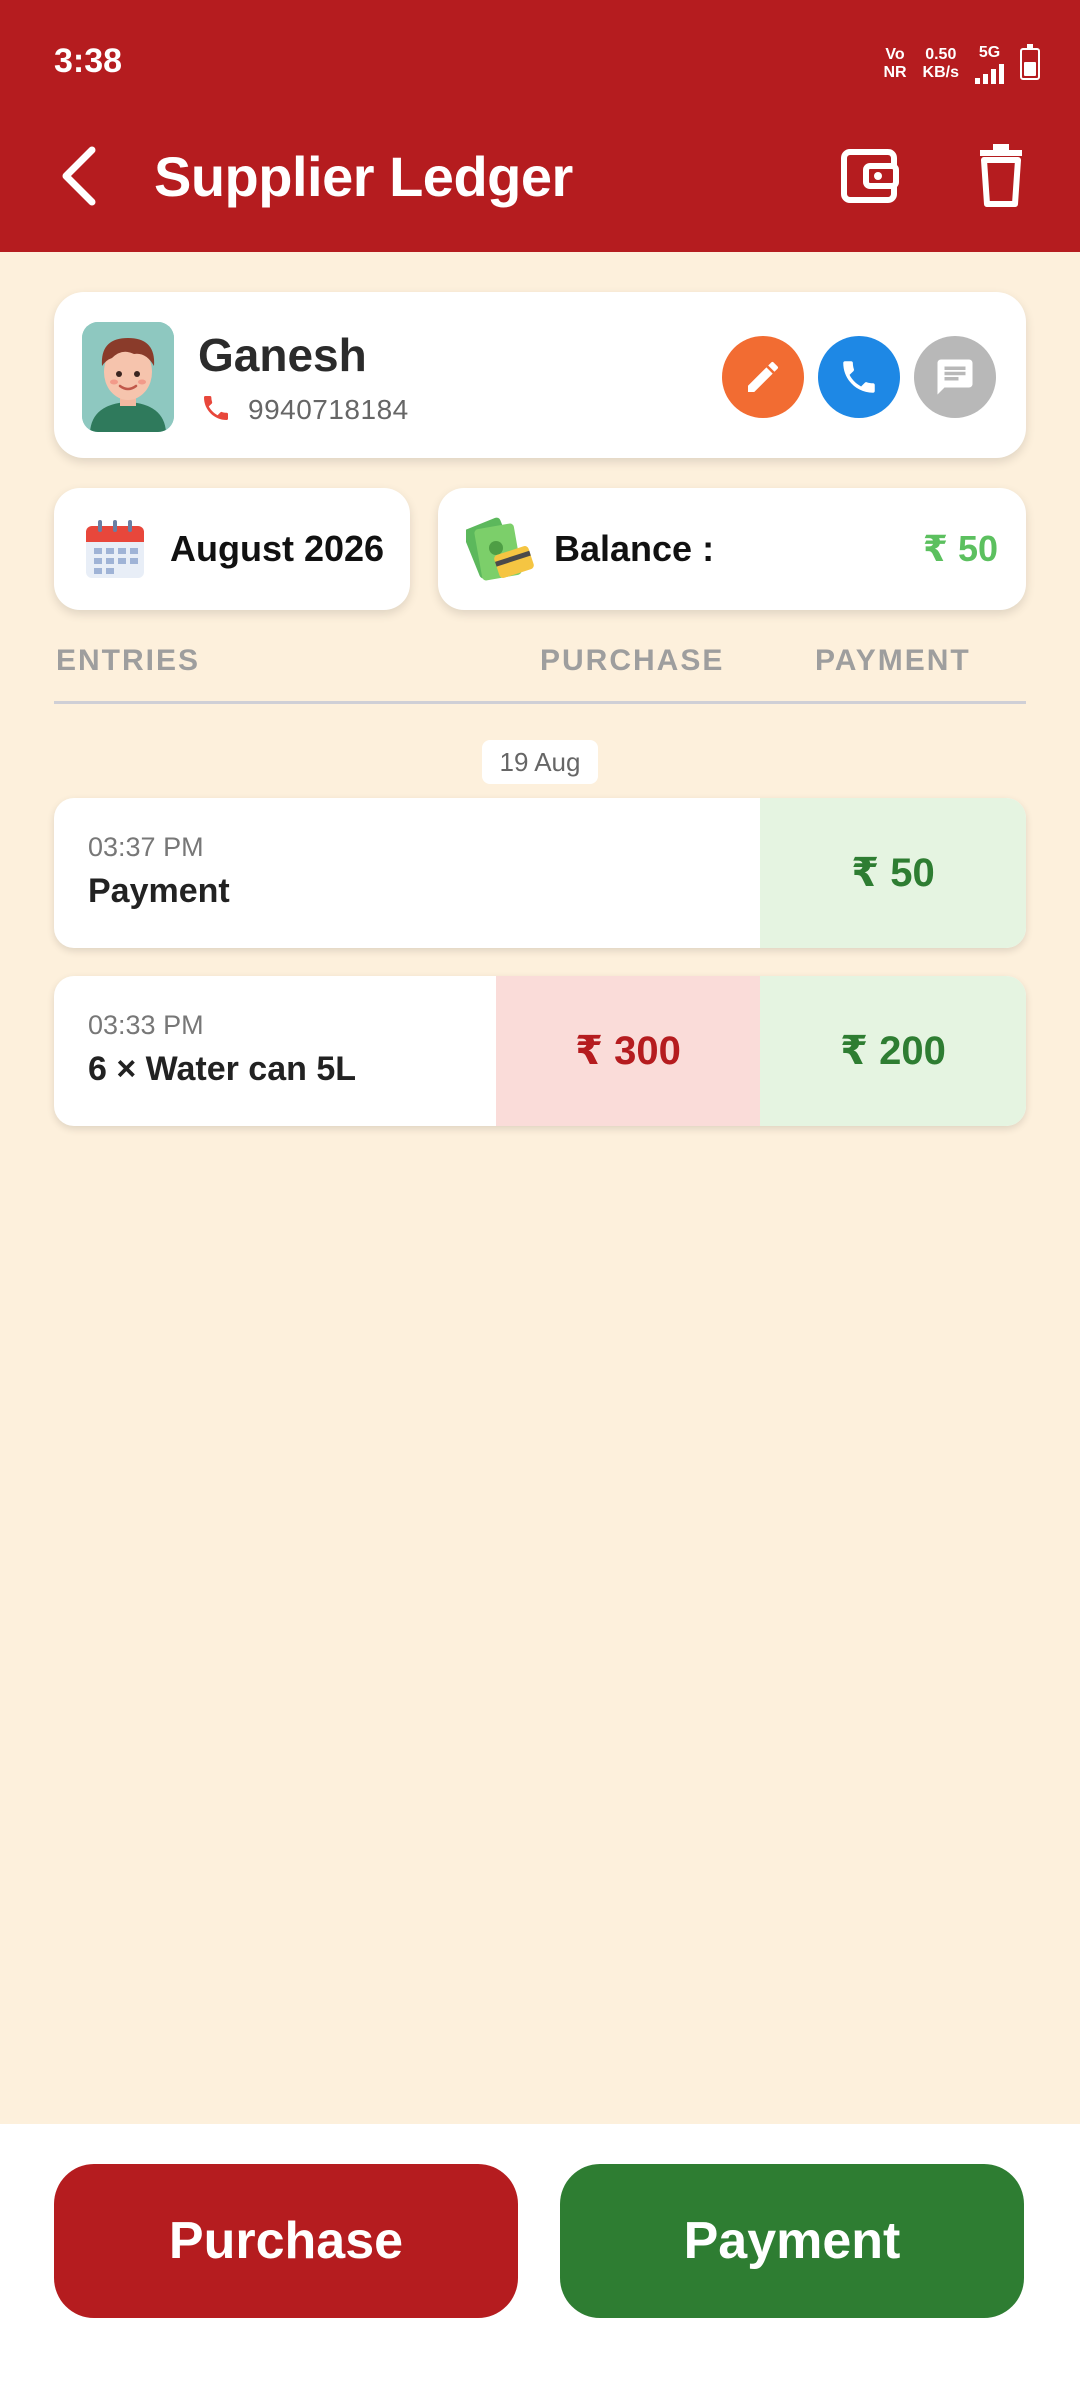 The height and width of the screenshot is (2408, 1080). I want to click on pencil-icon, so click(763, 376).